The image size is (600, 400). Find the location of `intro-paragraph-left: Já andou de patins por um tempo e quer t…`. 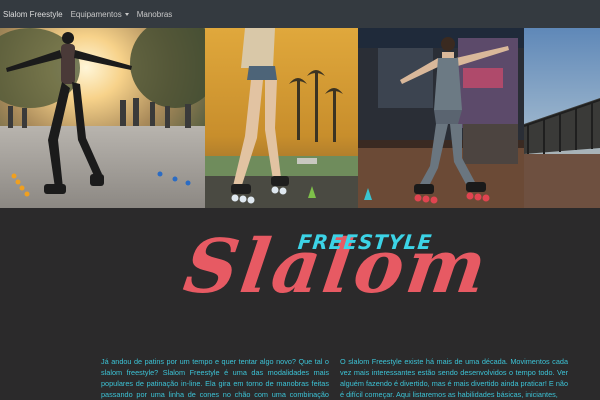

intro-paragraph-left: Já andou de patins por um tempo e quer t… is located at coordinates (215, 378).